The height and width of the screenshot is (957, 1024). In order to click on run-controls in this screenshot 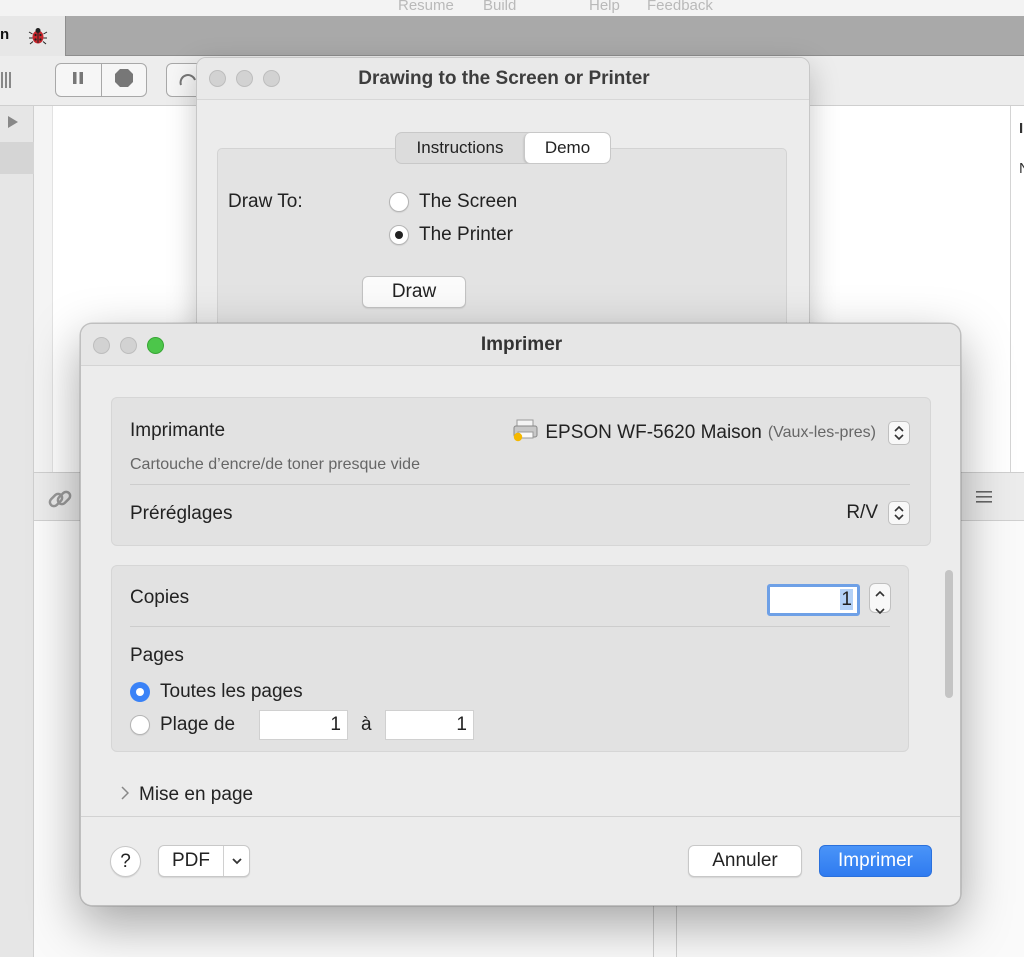, I will do `click(101, 80)`.